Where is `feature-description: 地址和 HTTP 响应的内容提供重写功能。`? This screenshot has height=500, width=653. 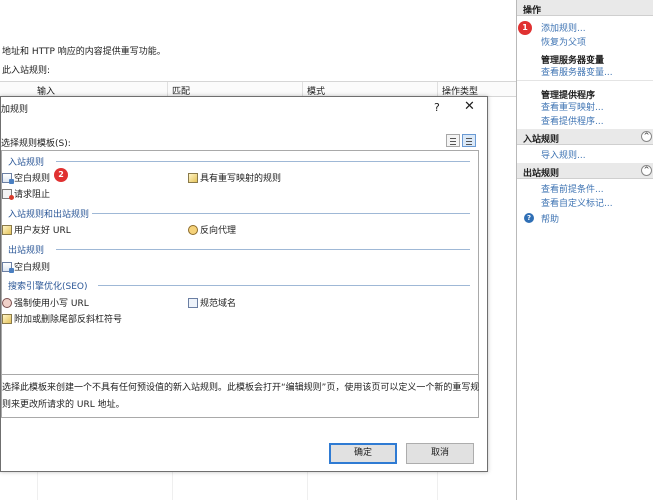 feature-description: 地址和 HTTP 响应的内容提供重写功能。 is located at coordinates (84, 52).